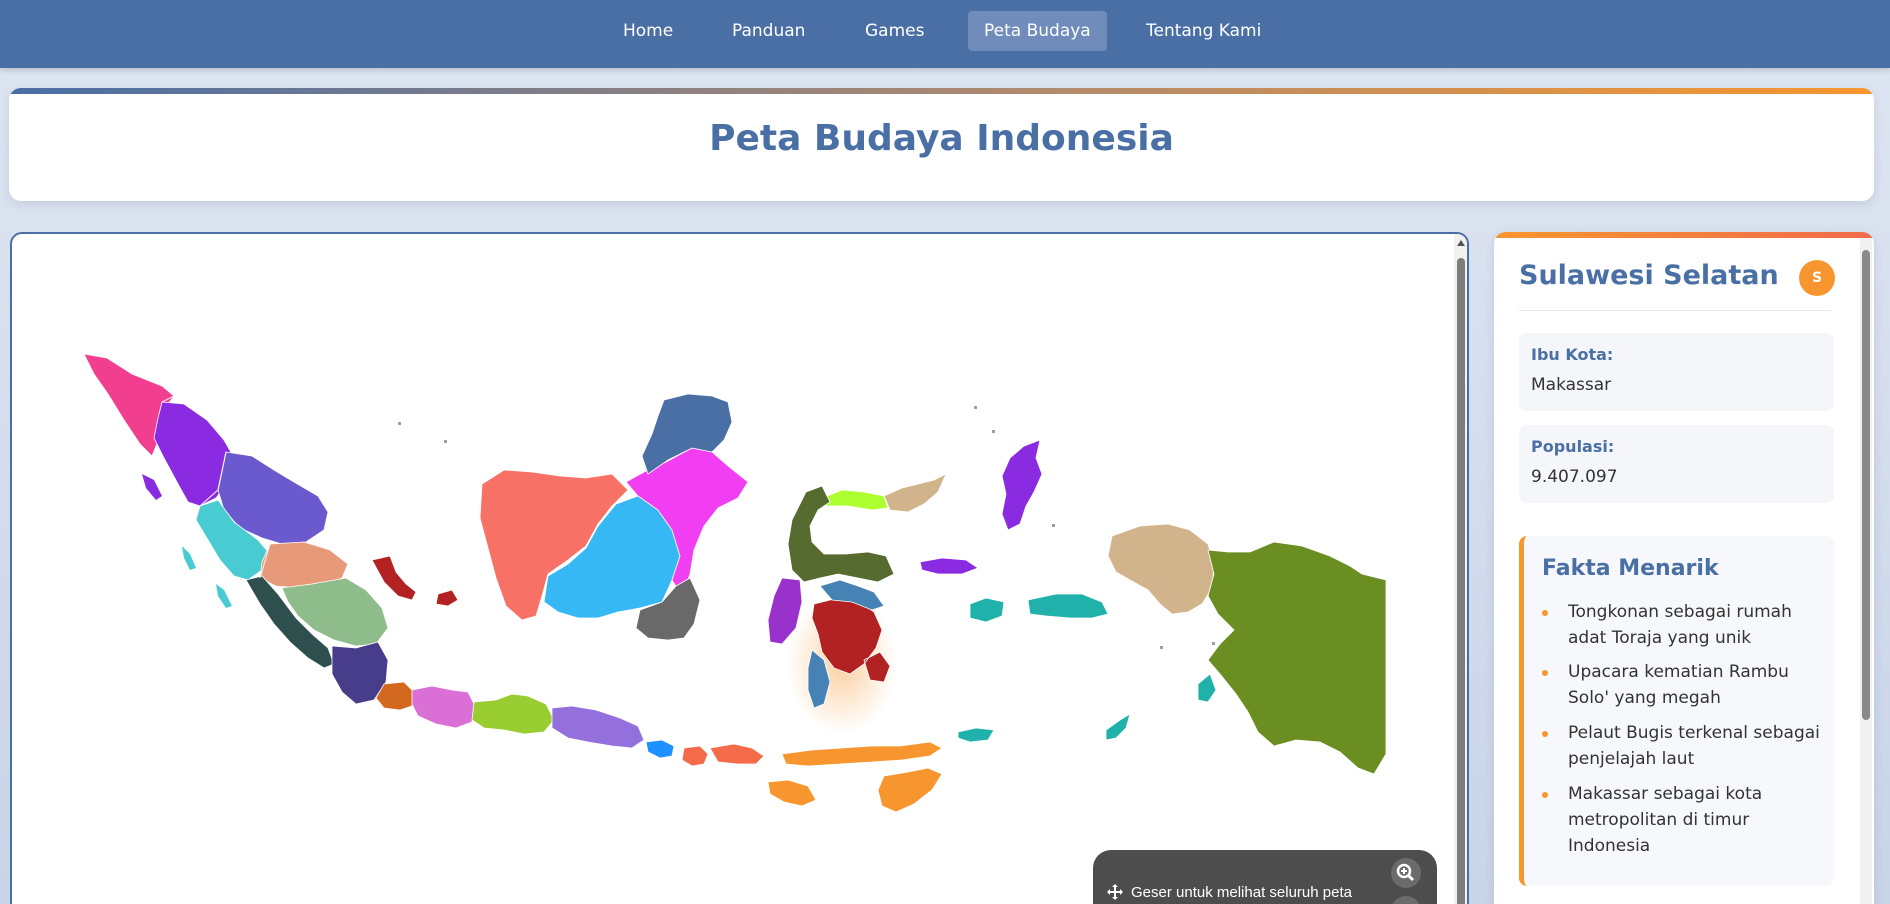  What do you see at coordinates (723, 755) in the screenshot?
I see `region-ntb` at bounding box center [723, 755].